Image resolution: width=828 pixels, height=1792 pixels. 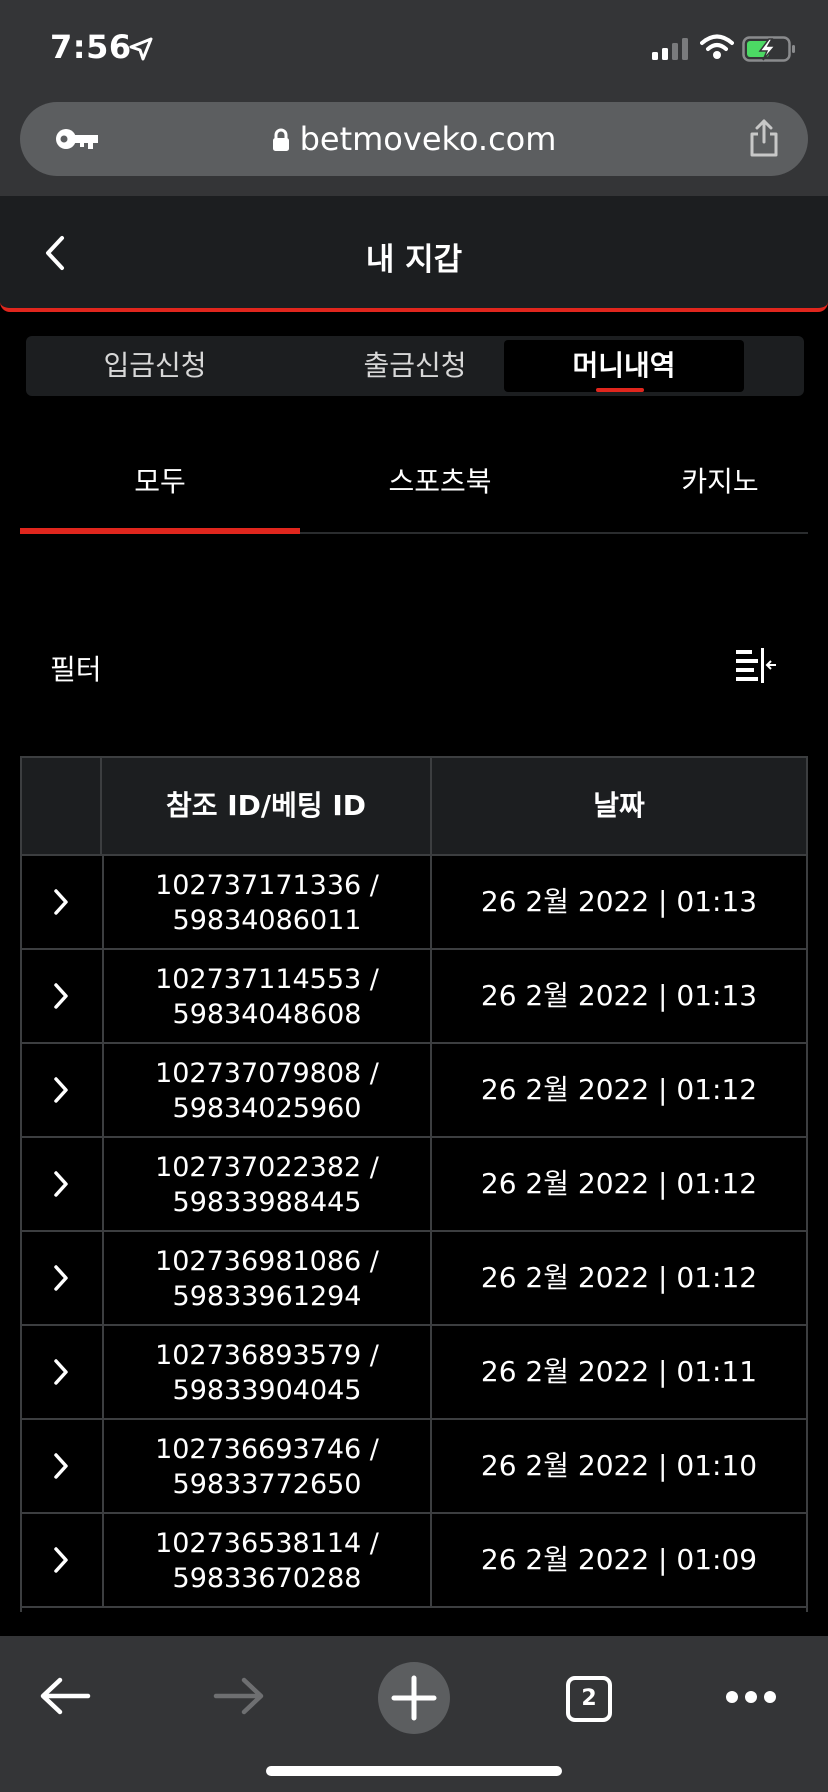 I want to click on plus-icon, so click(x=414, y=1698).